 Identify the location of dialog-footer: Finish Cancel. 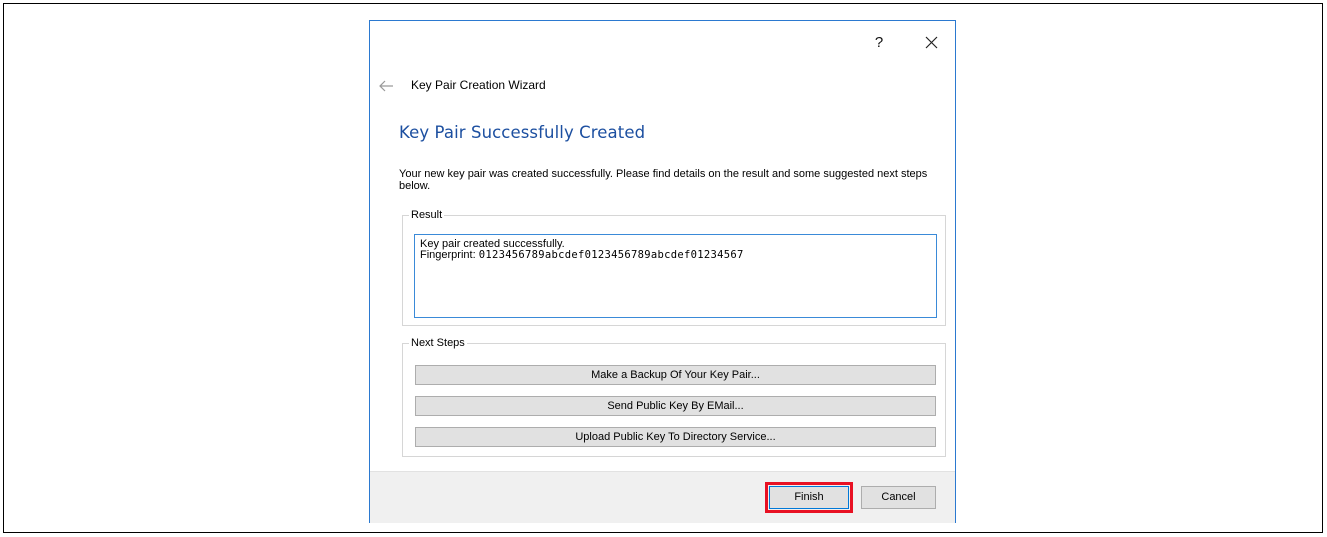
(662, 497).